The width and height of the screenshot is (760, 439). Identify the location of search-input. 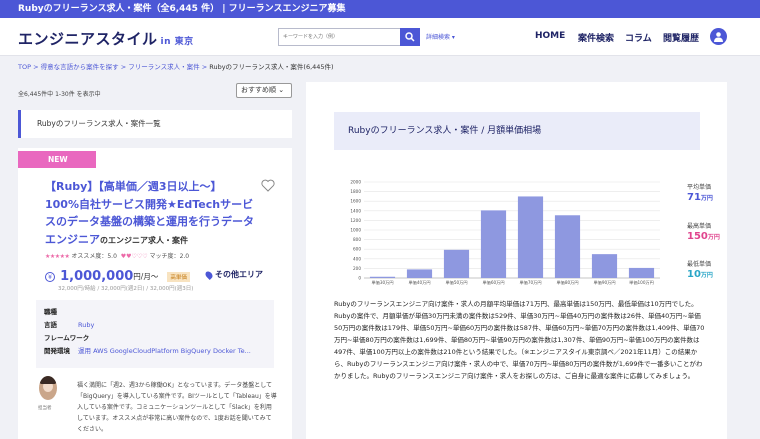
(349, 37).